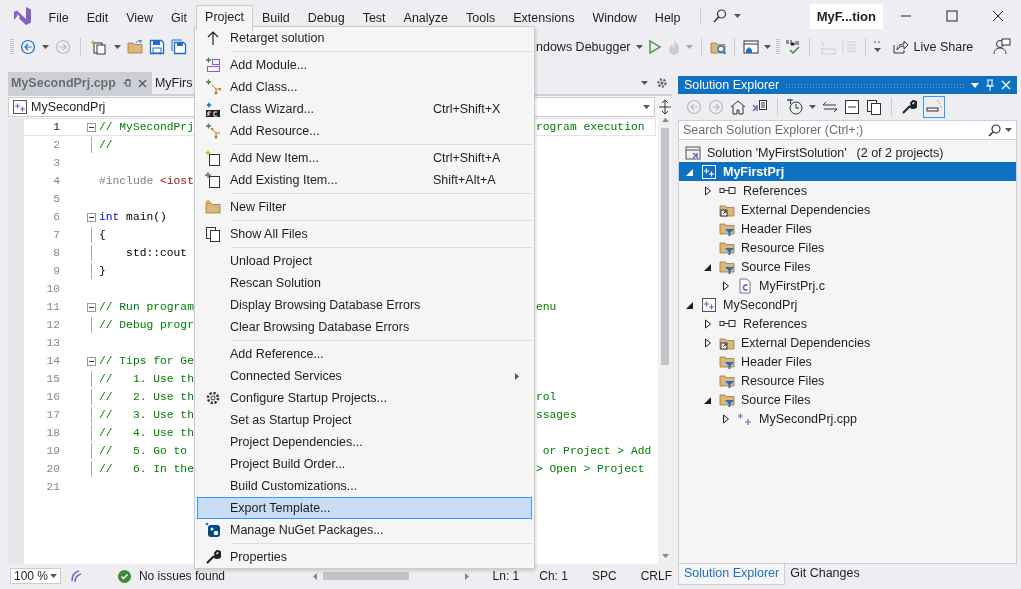 The height and width of the screenshot is (589, 1021). Describe the element at coordinates (102, 271) in the screenshot. I see `code-text: }` at that location.